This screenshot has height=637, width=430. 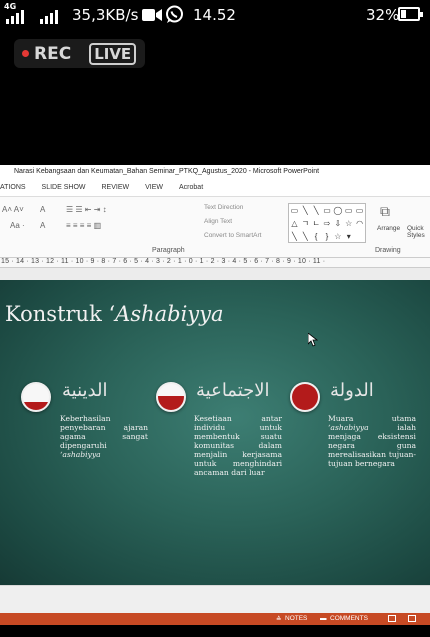 I want to click on slide-title-text: Konstruk ‘, so click(x=60, y=314).